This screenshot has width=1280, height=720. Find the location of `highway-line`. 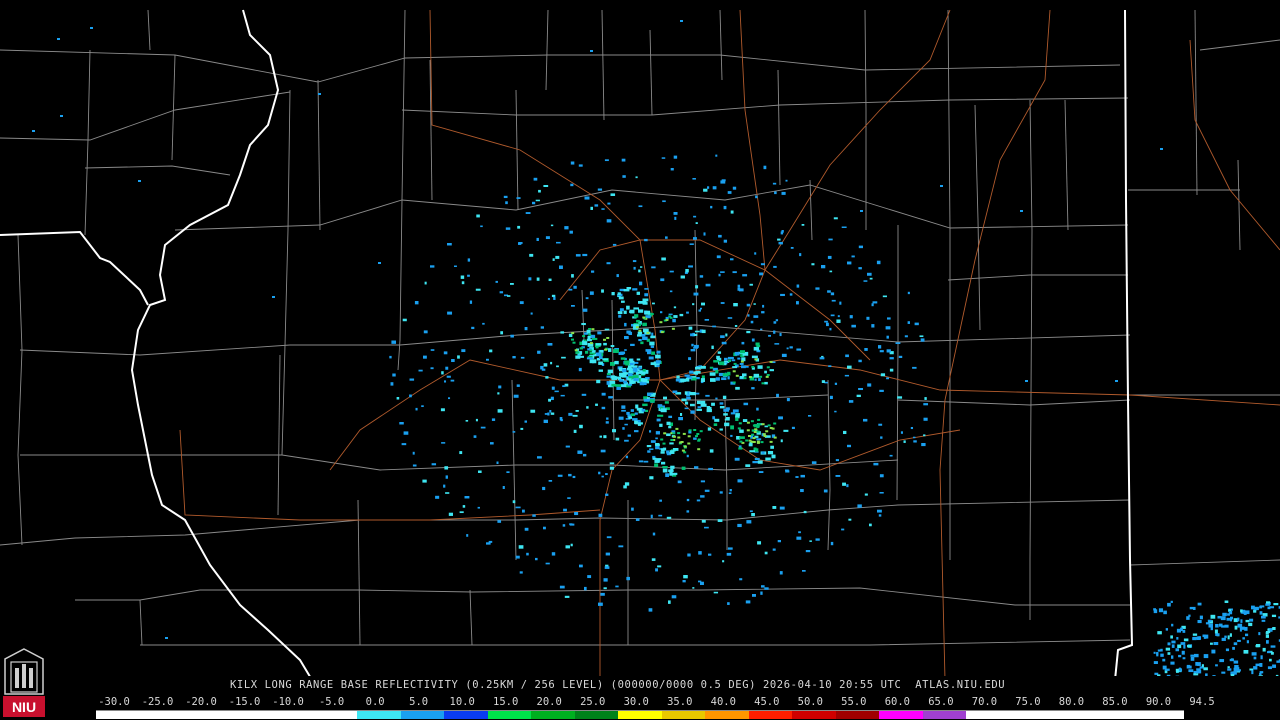

highway-line is located at coordinates (857, 140).